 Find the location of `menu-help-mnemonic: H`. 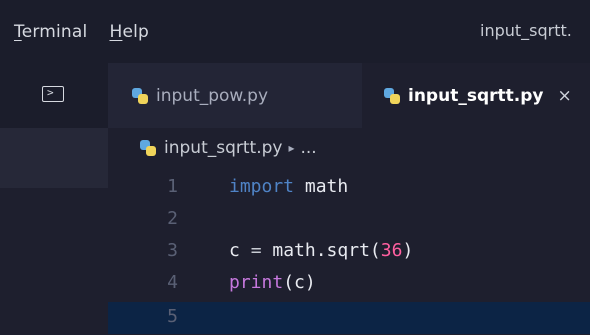

menu-help-mnemonic: H is located at coordinates (116, 31).